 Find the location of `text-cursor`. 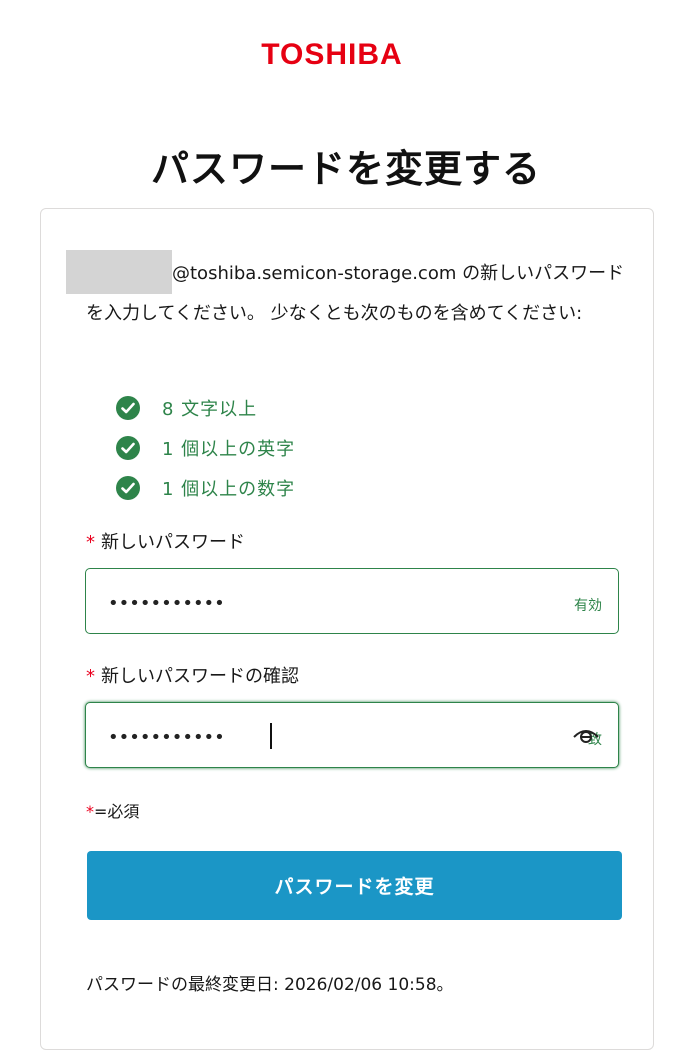

text-cursor is located at coordinates (271, 736).